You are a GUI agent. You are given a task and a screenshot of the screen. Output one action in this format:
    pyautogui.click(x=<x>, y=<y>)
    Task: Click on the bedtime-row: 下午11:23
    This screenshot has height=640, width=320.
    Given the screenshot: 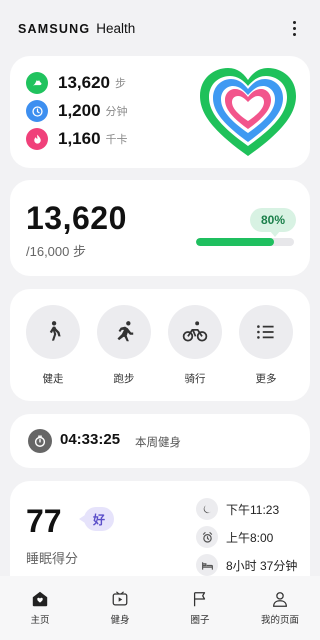 What is the action you would take?
    pyautogui.click(x=237, y=509)
    